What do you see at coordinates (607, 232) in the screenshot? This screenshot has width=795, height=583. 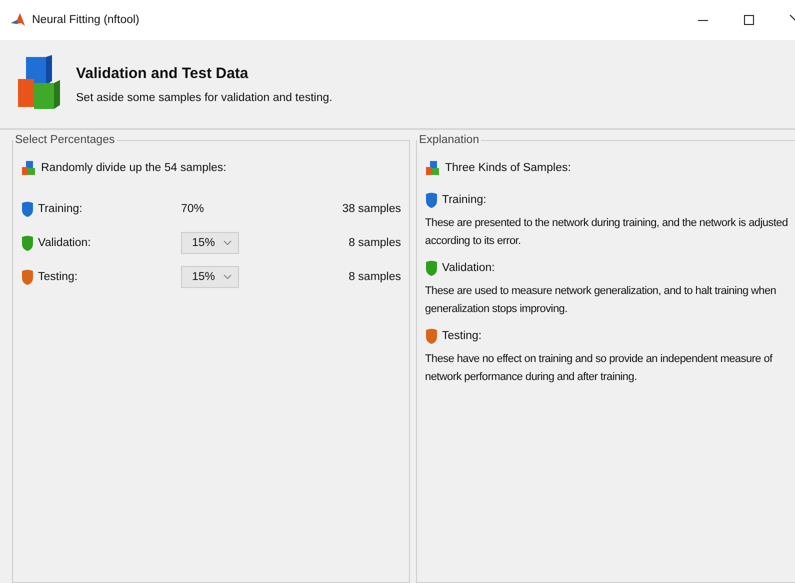 I see `section-description: These are presented to the network during training, and the network is adjusted according to its error.` at bounding box center [607, 232].